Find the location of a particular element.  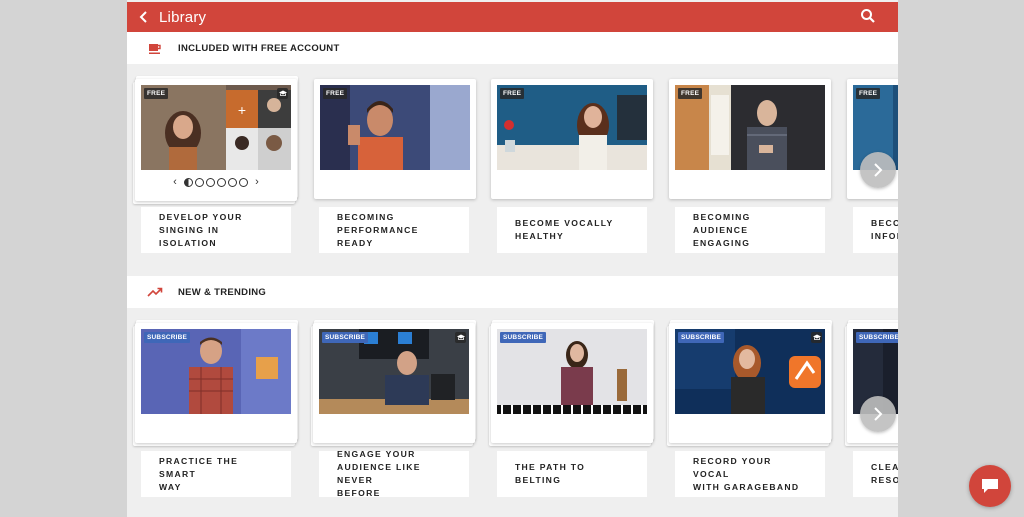

thumbnail-pager: ‹ › is located at coordinates (216, 182).